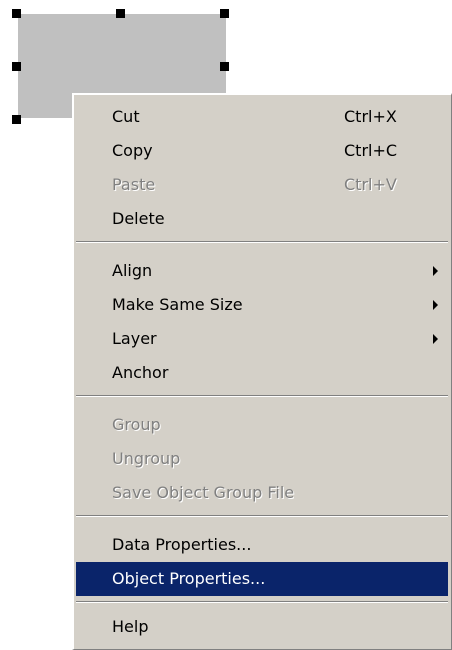  What do you see at coordinates (136, 424) in the screenshot?
I see `menu-item-label: Group` at bounding box center [136, 424].